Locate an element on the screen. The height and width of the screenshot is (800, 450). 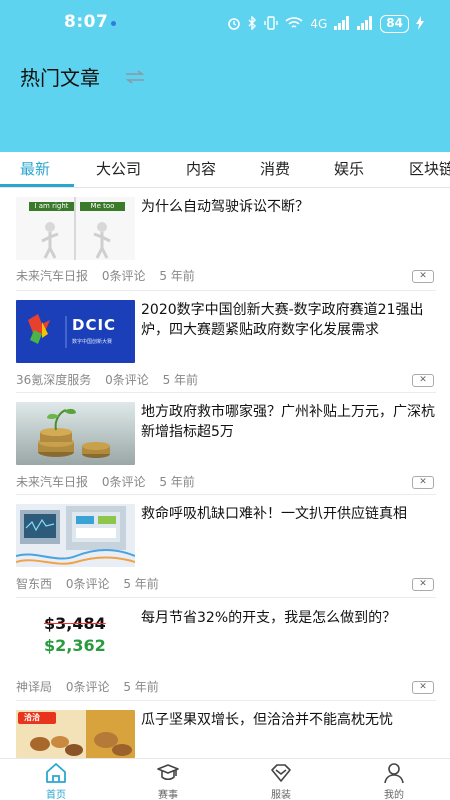
nav-label: 我的 is located at coordinates (394, 795).